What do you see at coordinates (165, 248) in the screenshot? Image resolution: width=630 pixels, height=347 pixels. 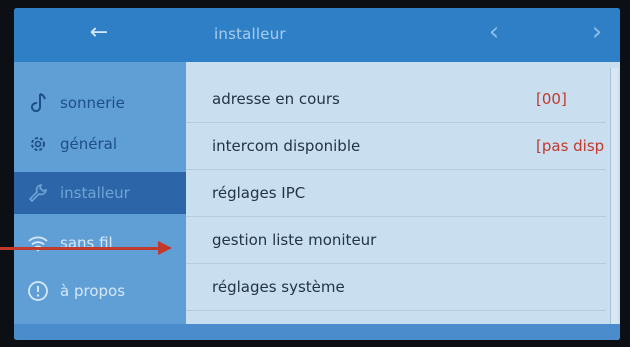 I see `annotation-arrow-head` at bounding box center [165, 248].